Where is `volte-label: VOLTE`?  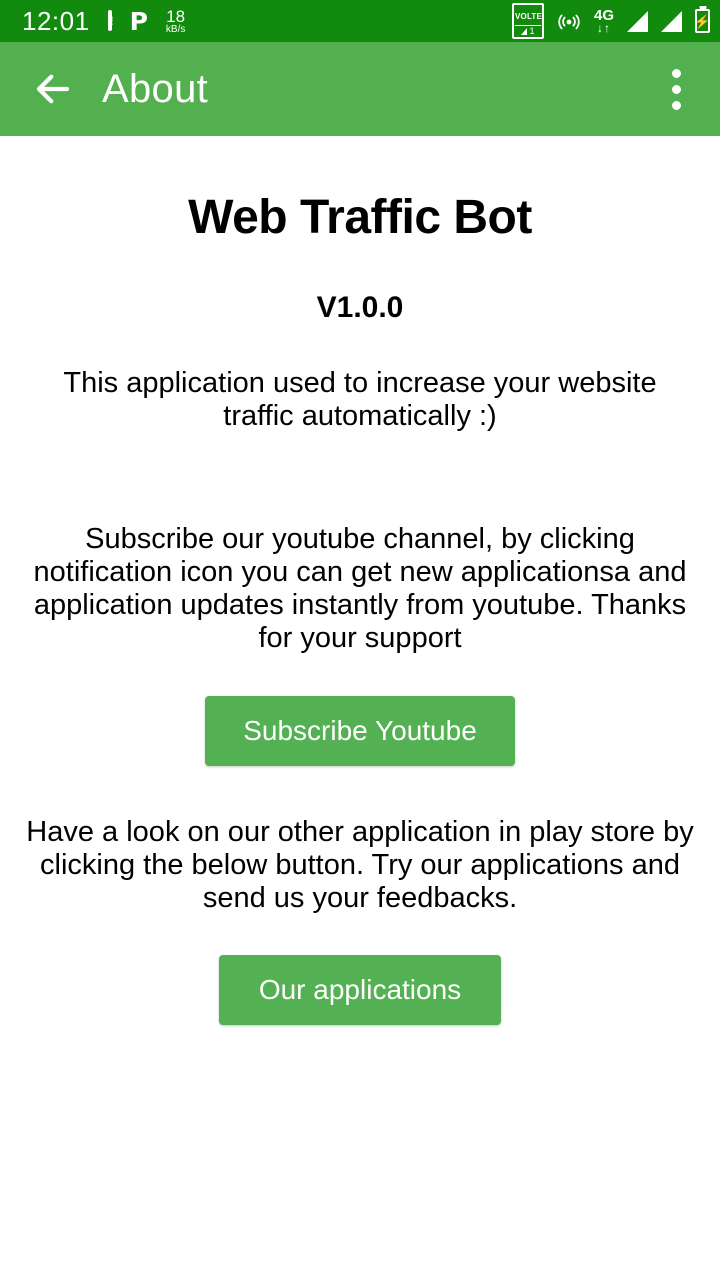
volte-label: VOLTE is located at coordinates (528, 16).